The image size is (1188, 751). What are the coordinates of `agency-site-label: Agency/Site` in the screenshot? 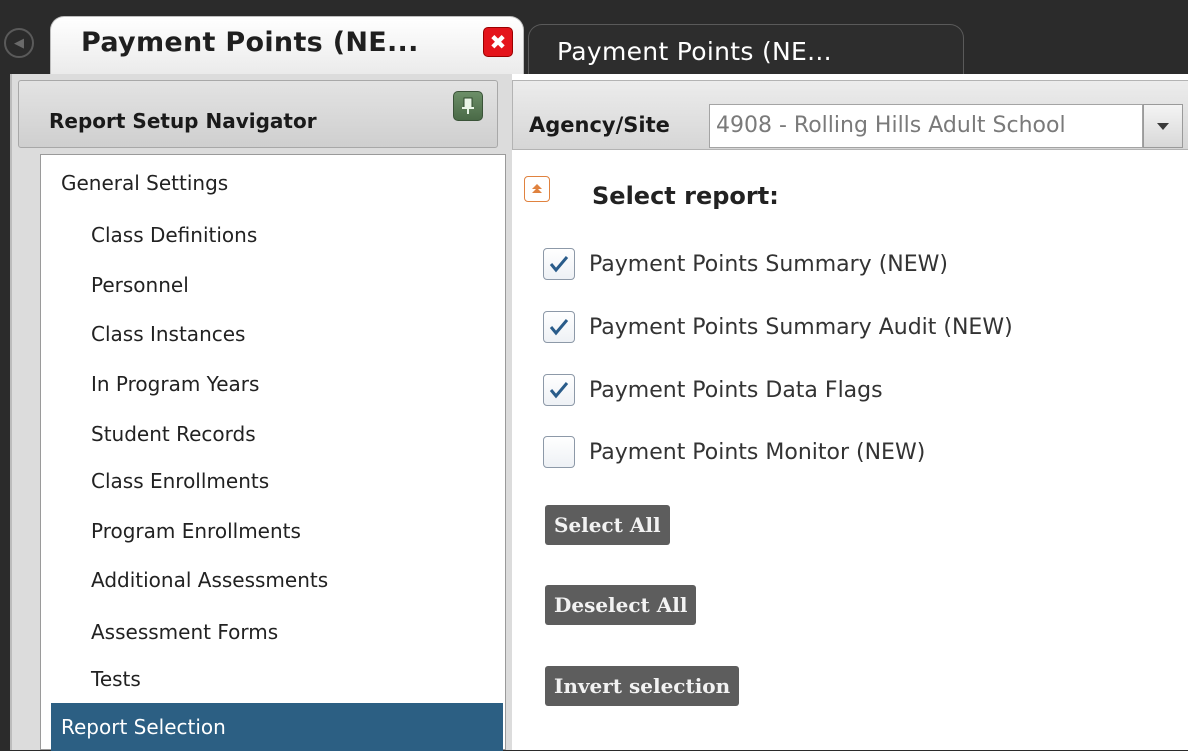 It's located at (599, 125).